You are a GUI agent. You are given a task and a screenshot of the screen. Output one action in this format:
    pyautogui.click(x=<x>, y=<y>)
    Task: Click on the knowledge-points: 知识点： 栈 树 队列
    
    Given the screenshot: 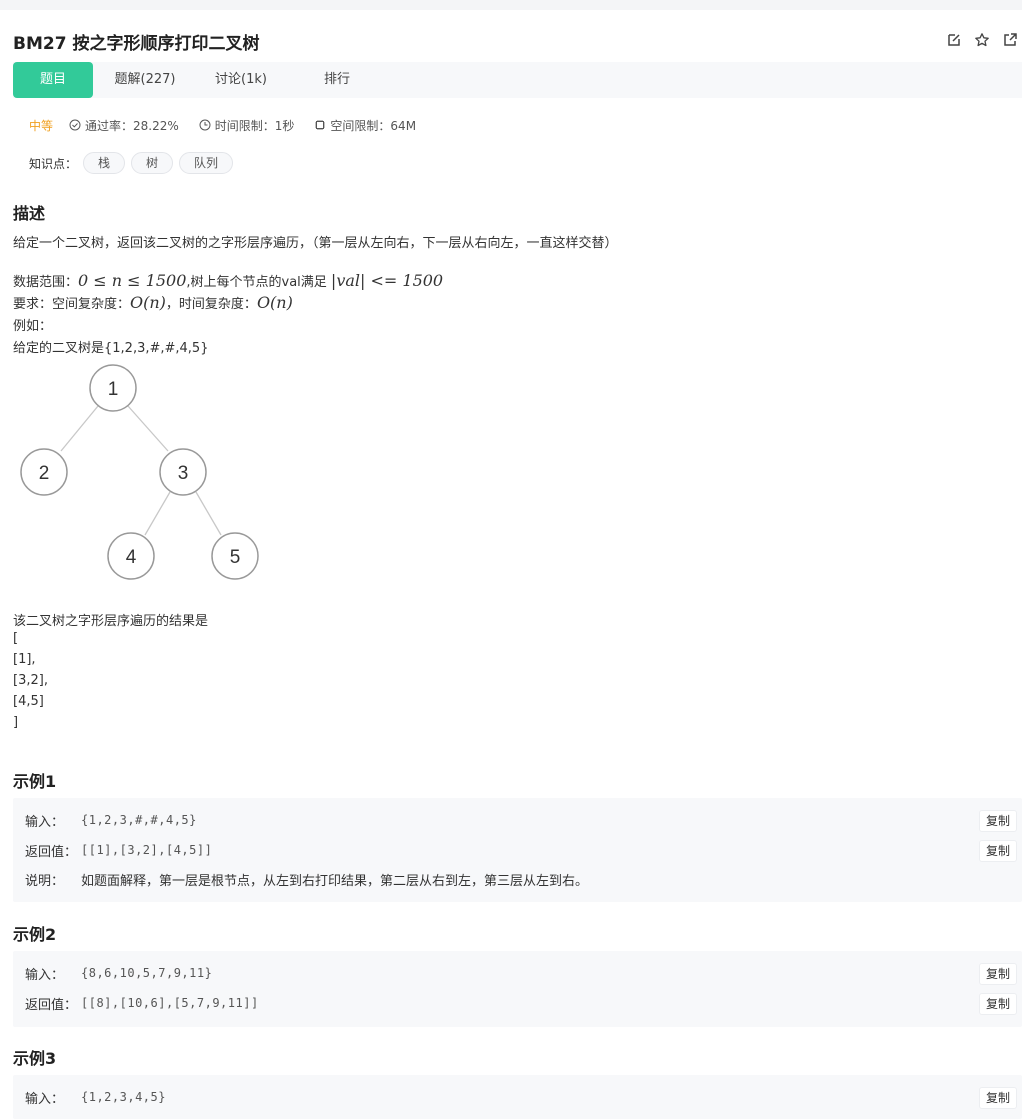 What is the action you would take?
    pyautogui.click(x=131, y=163)
    